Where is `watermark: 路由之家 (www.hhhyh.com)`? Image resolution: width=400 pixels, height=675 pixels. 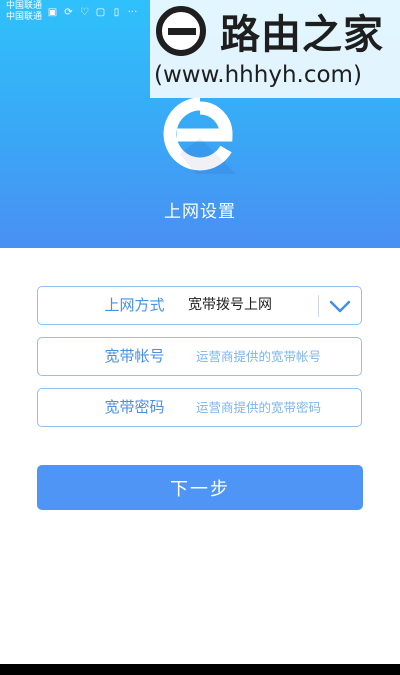 watermark: 路由之家 (www.hhhyh.com) is located at coordinates (275, 49).